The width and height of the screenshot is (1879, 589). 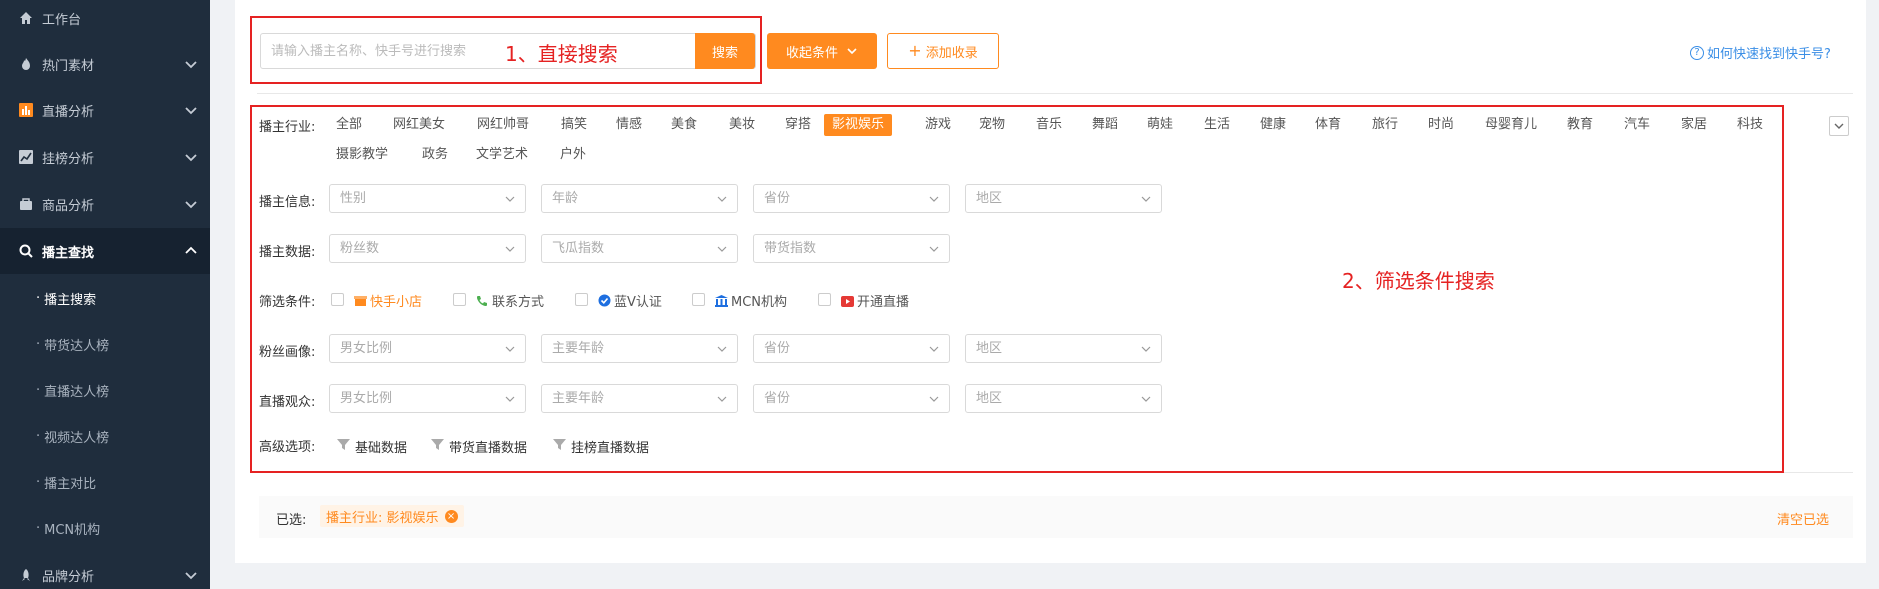 I want to click on sidebar-subitem-video-rank: · 视频达人榜, so click(x=105, y=436).